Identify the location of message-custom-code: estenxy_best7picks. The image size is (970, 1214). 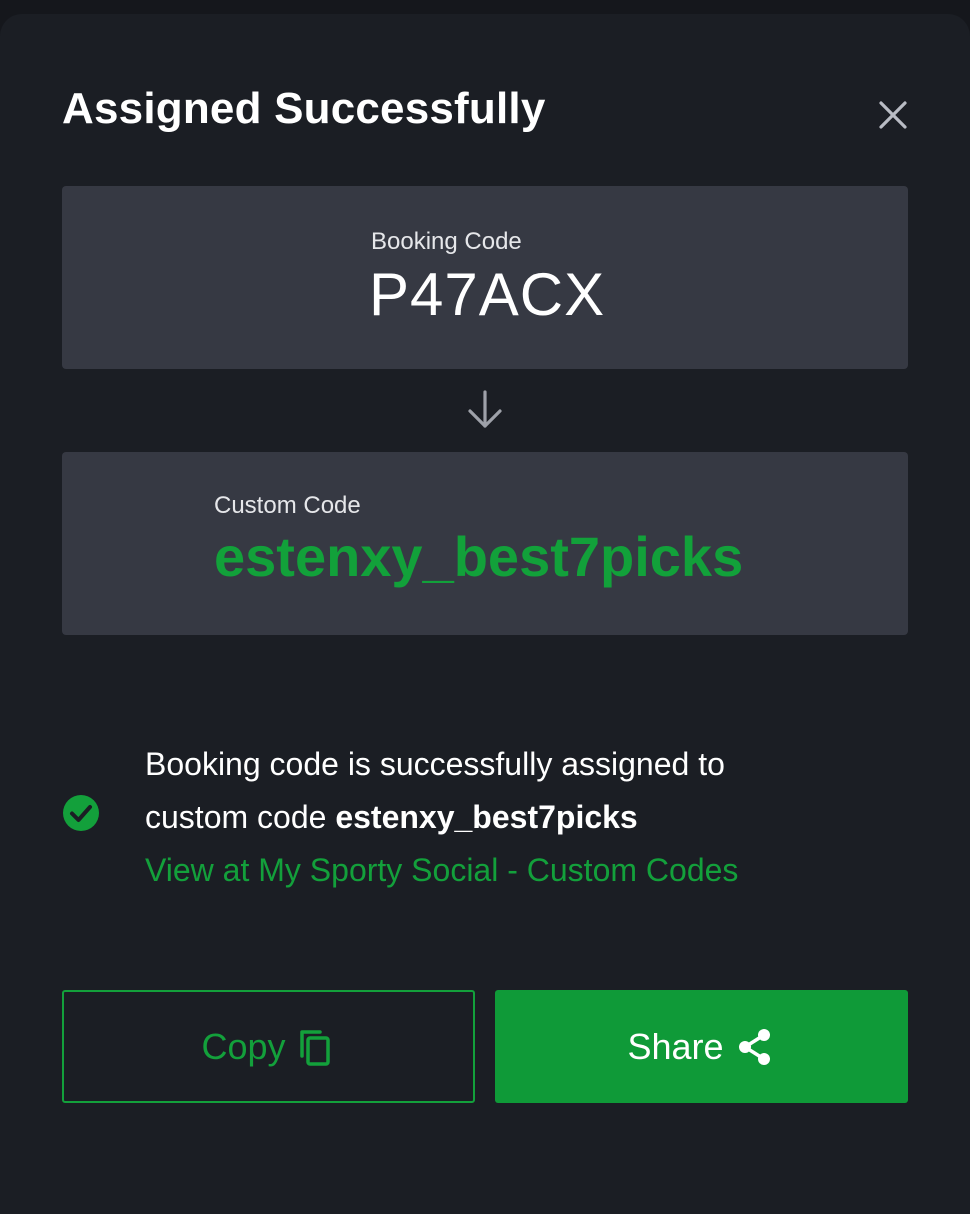
(486, 817).